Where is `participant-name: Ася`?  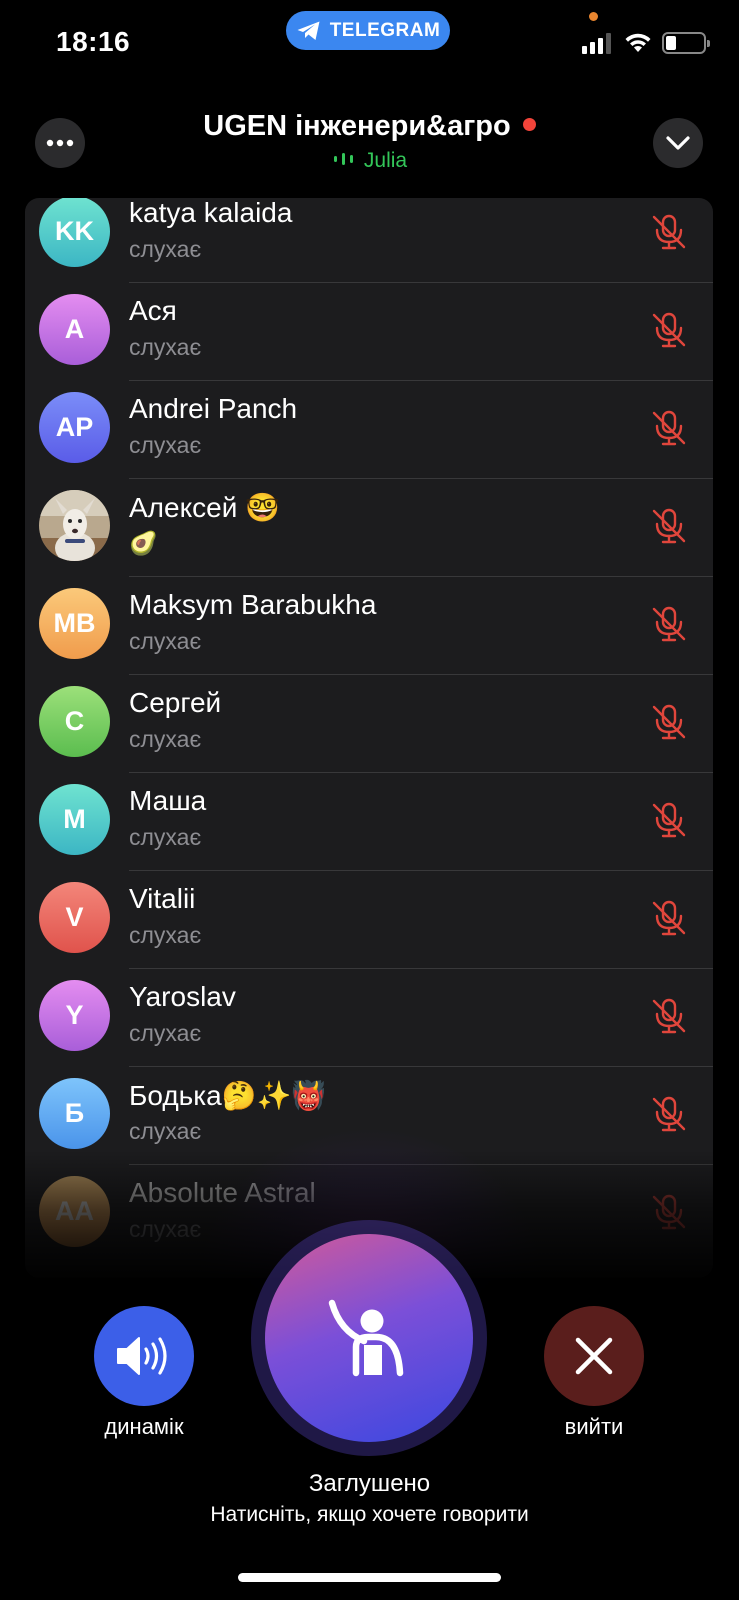
participant-name: Ася is located at coordinates (153, 310).